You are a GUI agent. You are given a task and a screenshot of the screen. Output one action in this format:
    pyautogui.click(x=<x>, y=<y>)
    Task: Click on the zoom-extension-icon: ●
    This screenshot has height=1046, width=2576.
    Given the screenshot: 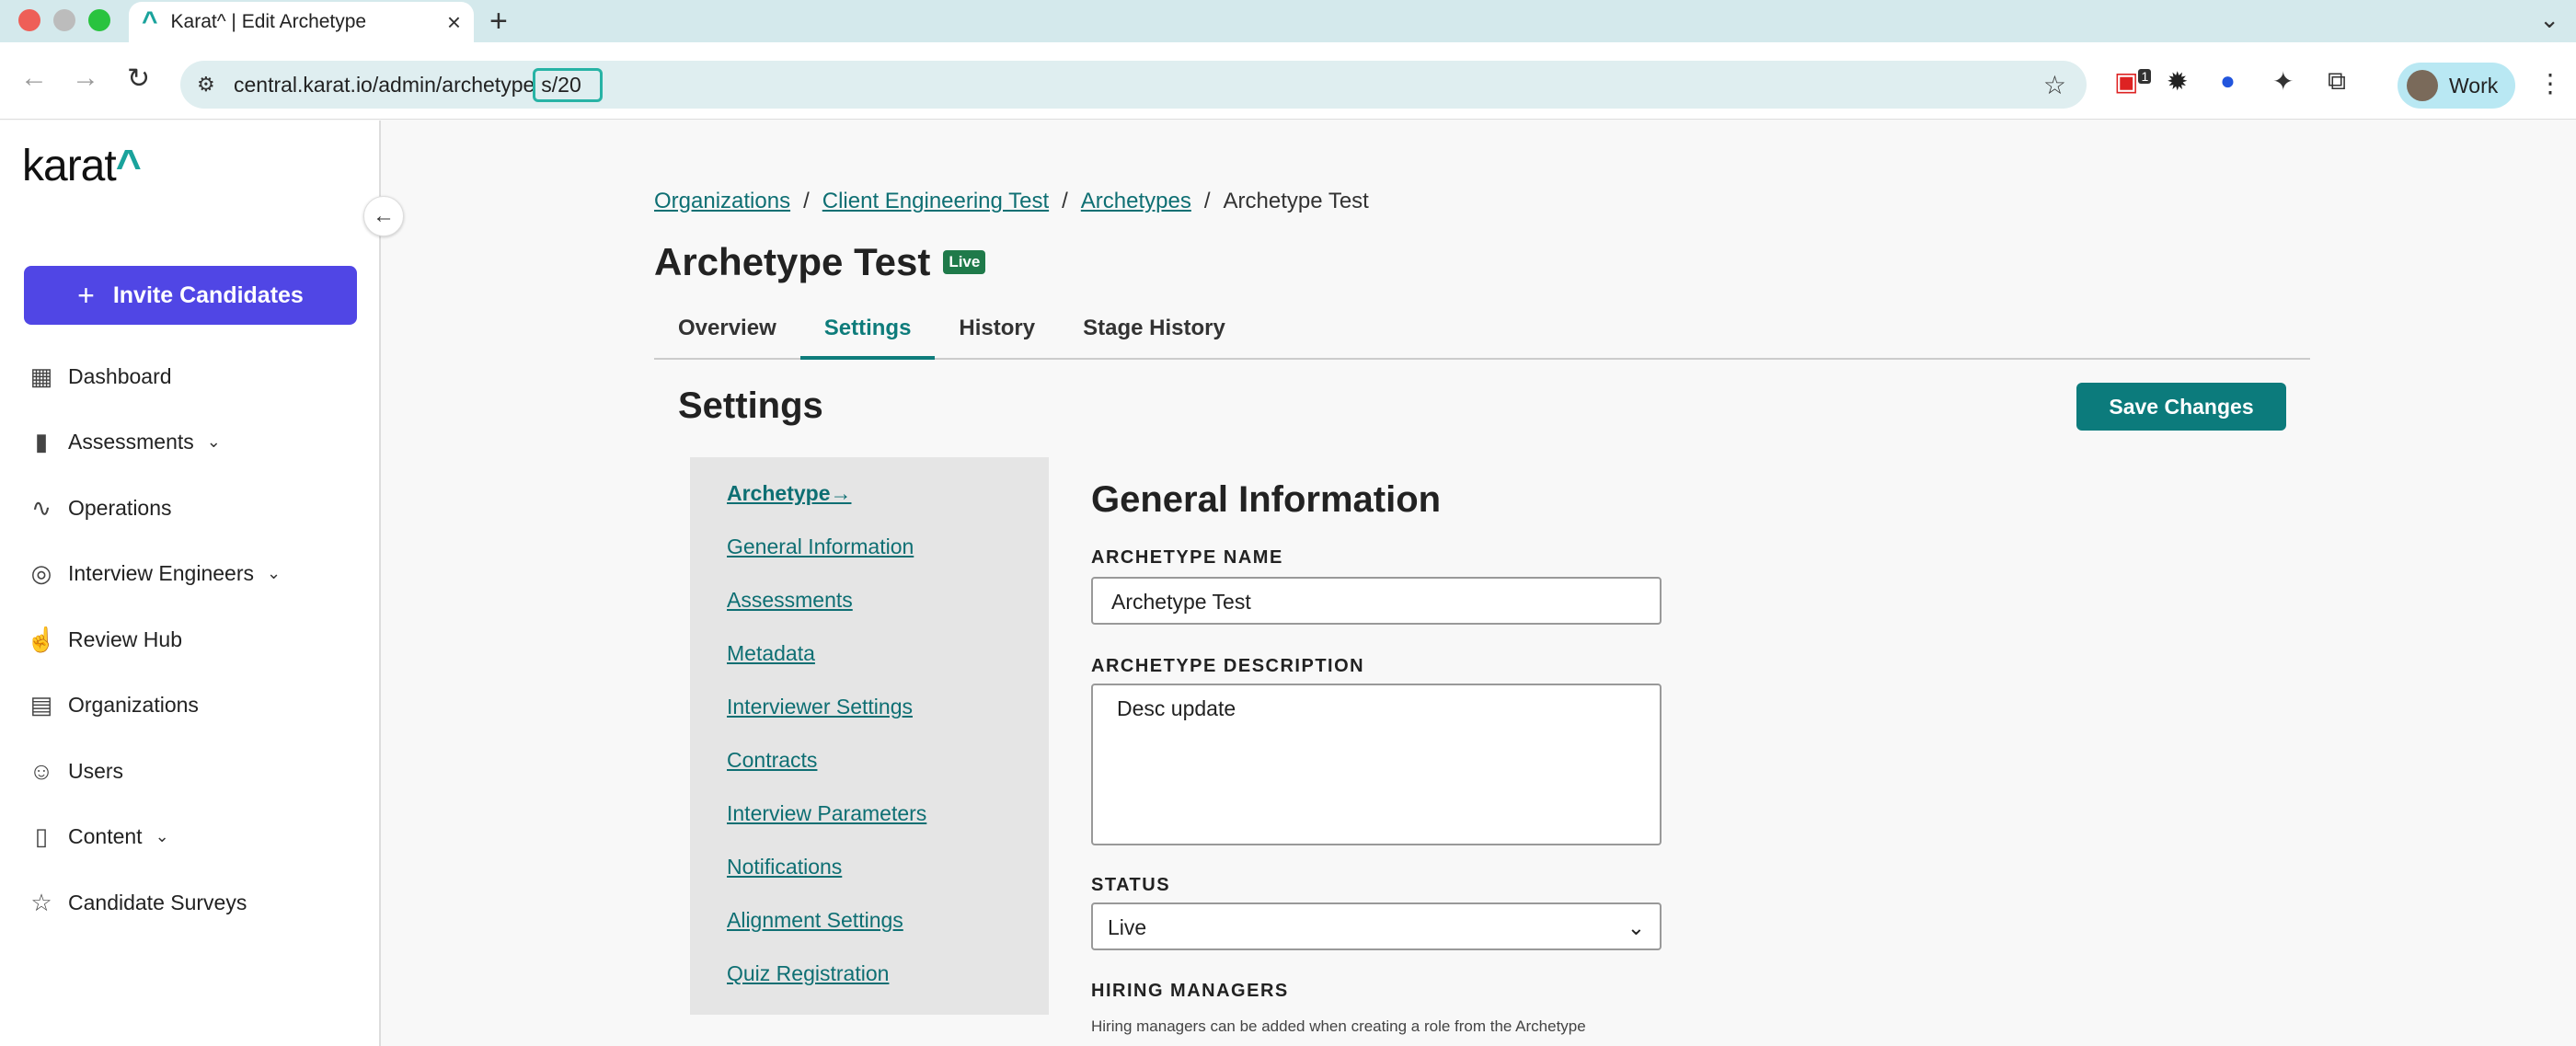 What is the action you would take?
    pyautogui.click(x=2228, y=81)
    